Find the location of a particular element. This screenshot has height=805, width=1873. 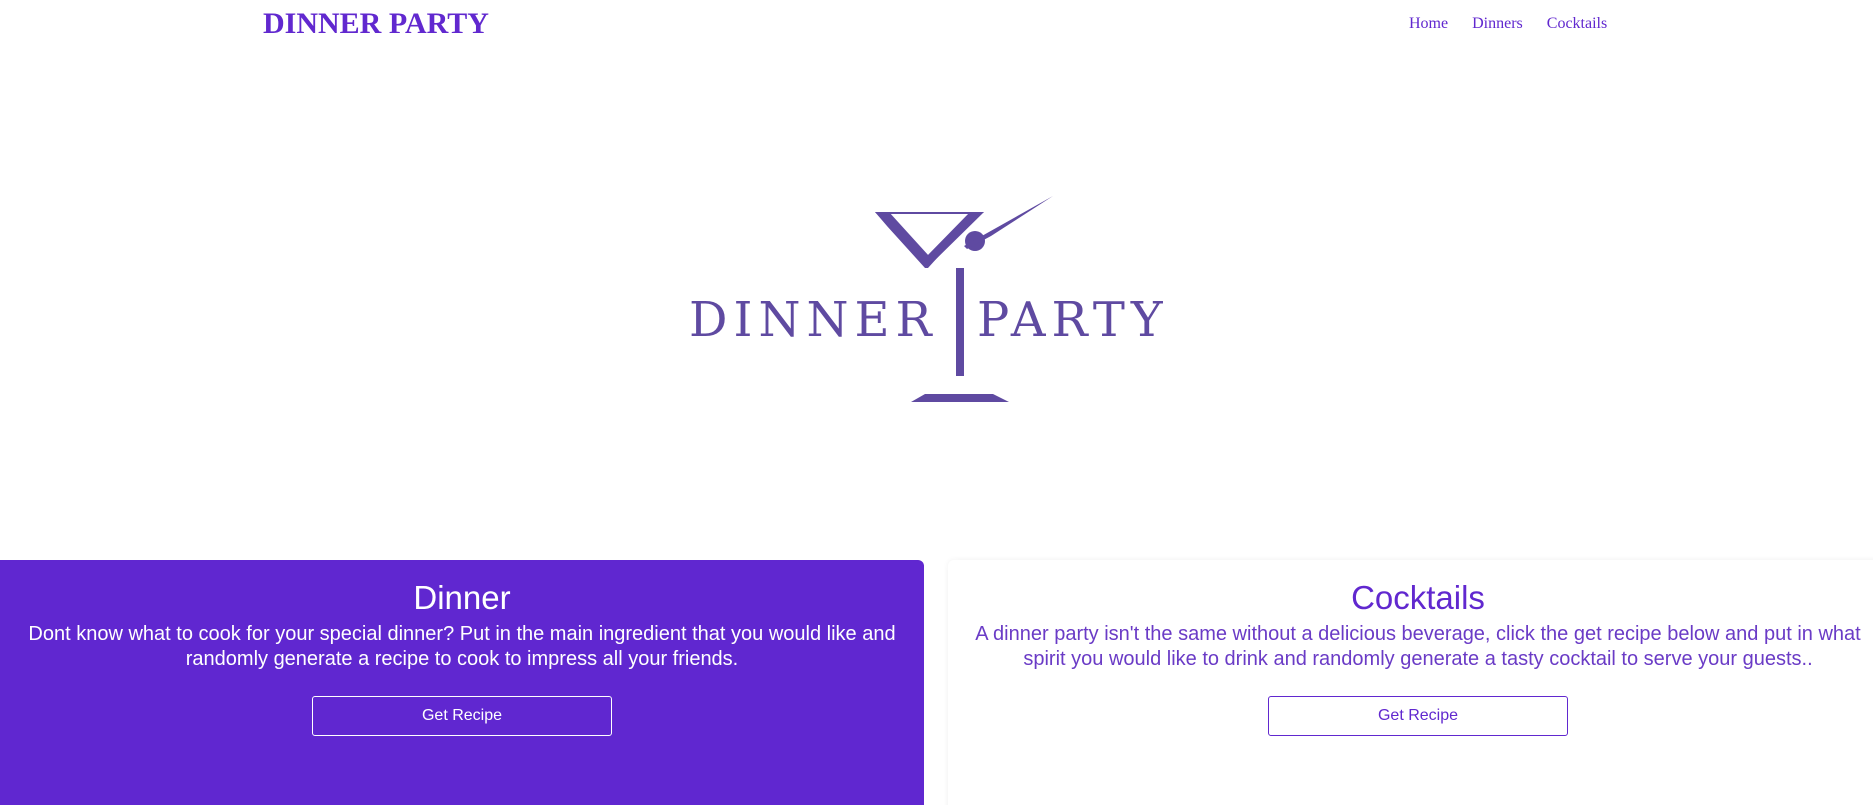

nav-links: Home Dinners Cocktails is located at coordinates (1508, 24).